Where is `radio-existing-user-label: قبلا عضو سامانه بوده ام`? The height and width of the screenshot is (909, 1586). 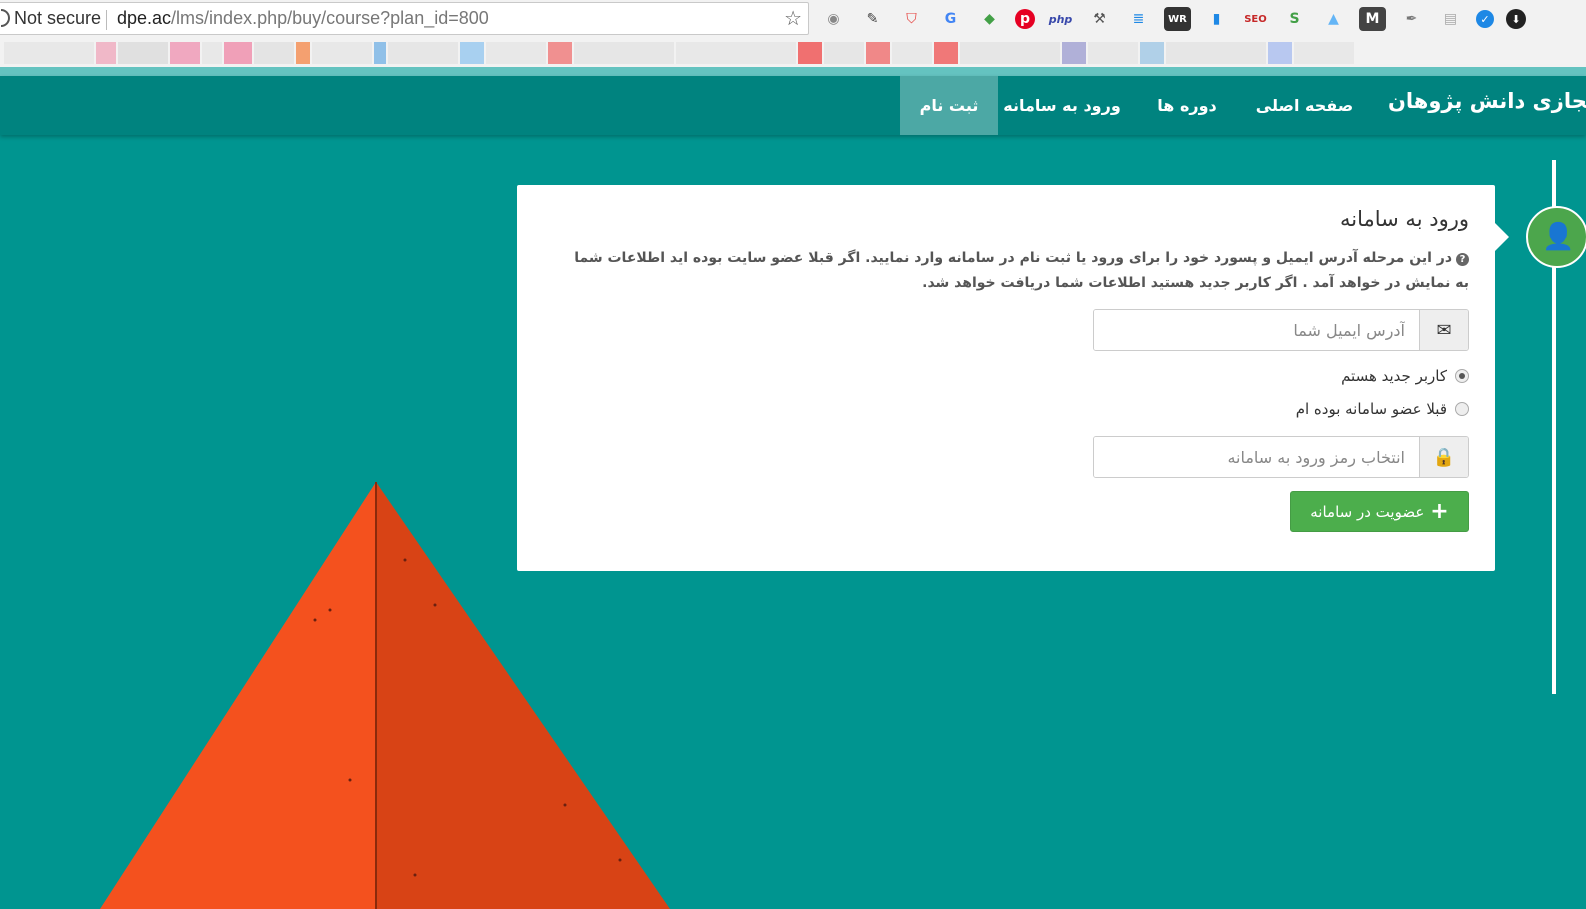 radio-existing-user-label: قبلا عضو سامانه بوده ام is located at coordinates (1371, 409).